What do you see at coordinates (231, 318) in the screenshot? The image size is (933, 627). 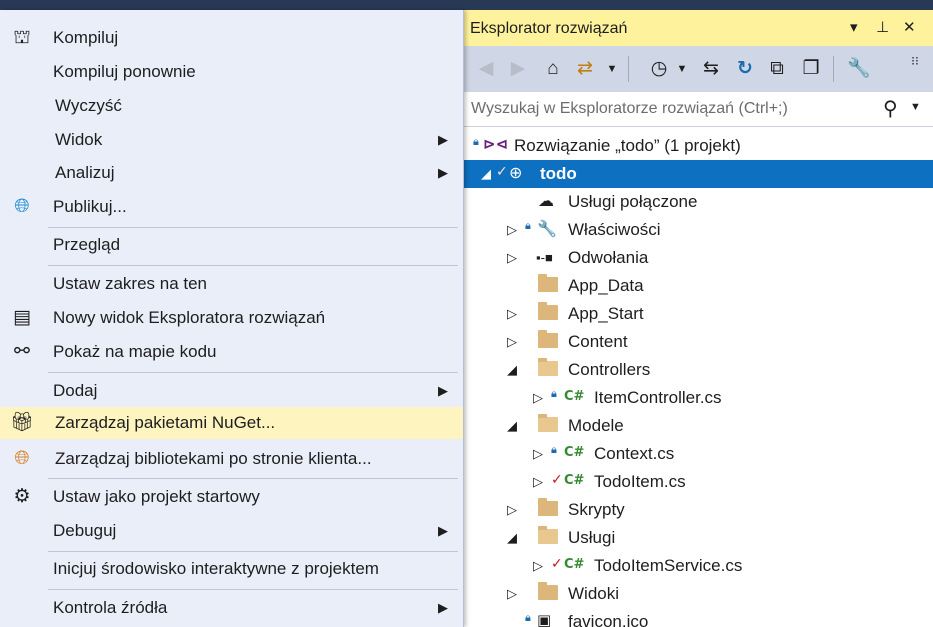 I see `menu-item-new-explorer-view: ▤ Nowy widok Eksploratora rozwiązań` at bounding box center [231, 318].